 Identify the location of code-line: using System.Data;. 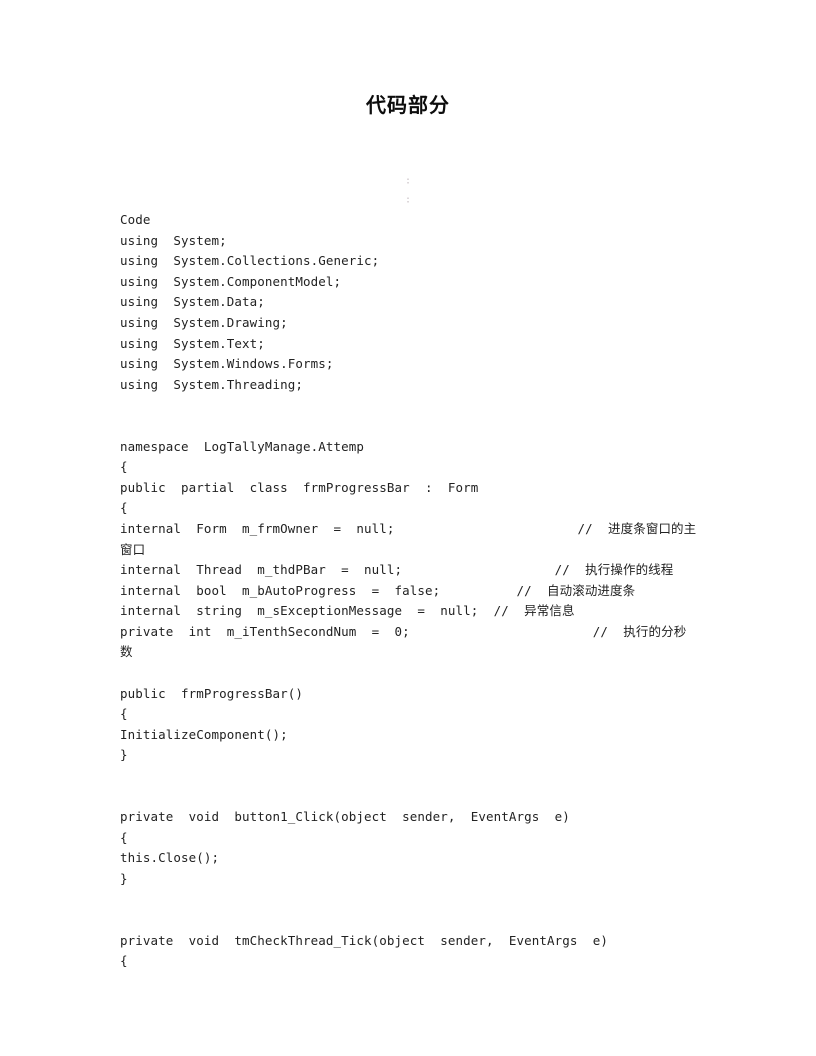
(192, 302).